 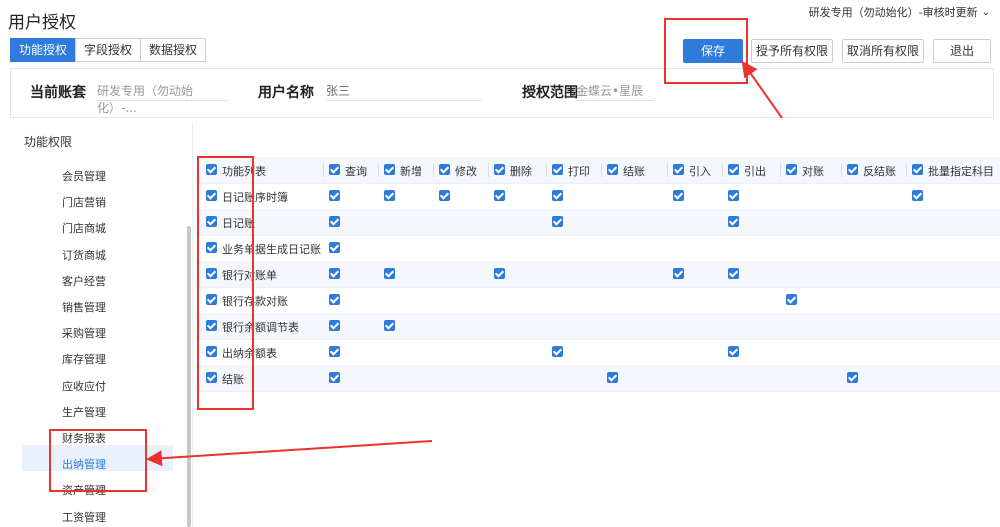 What do you see at coordinates (289, 453) in the screenshot?
I see `arrow-to-cashier` at bounding box center [289, 453].